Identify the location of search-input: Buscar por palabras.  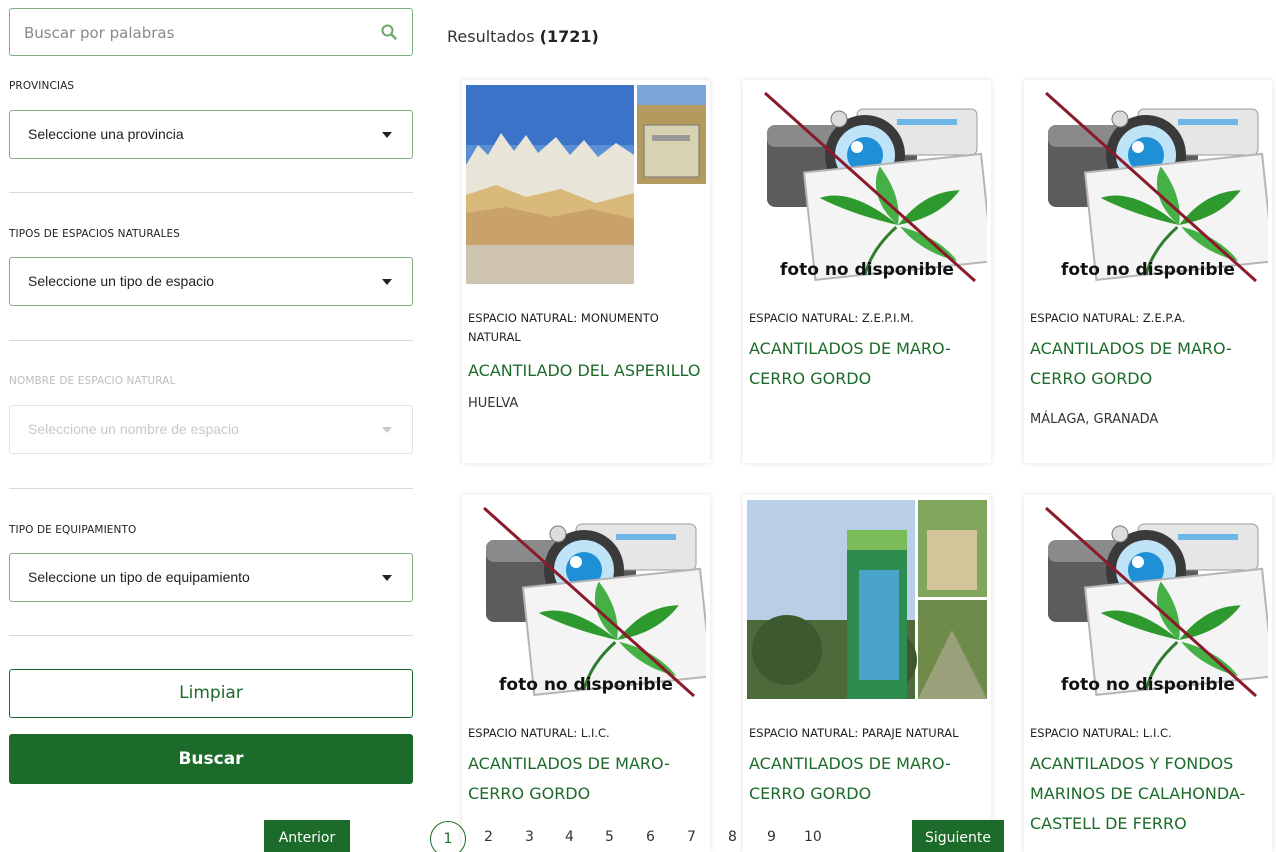
(211, 32).